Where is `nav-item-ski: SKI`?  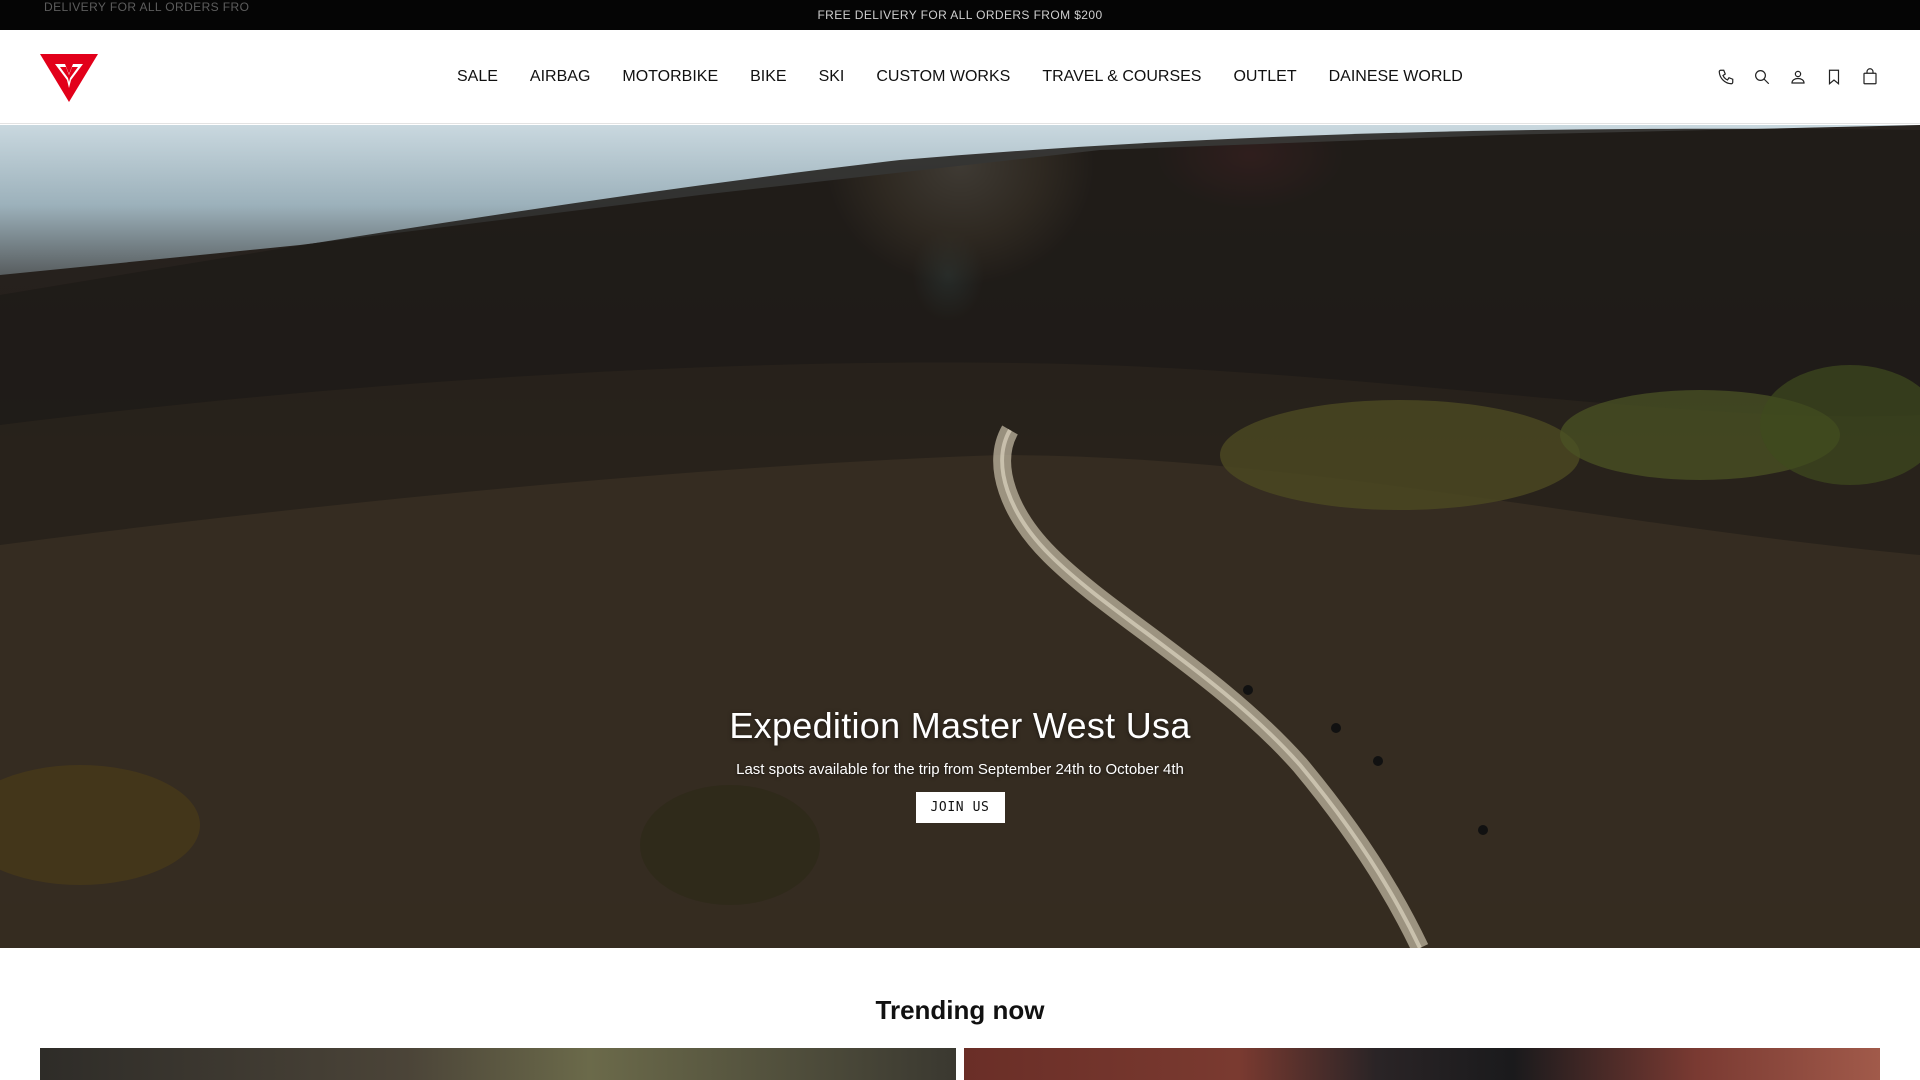
nav-item-ski: SKI is located at coordinates (832, 77).